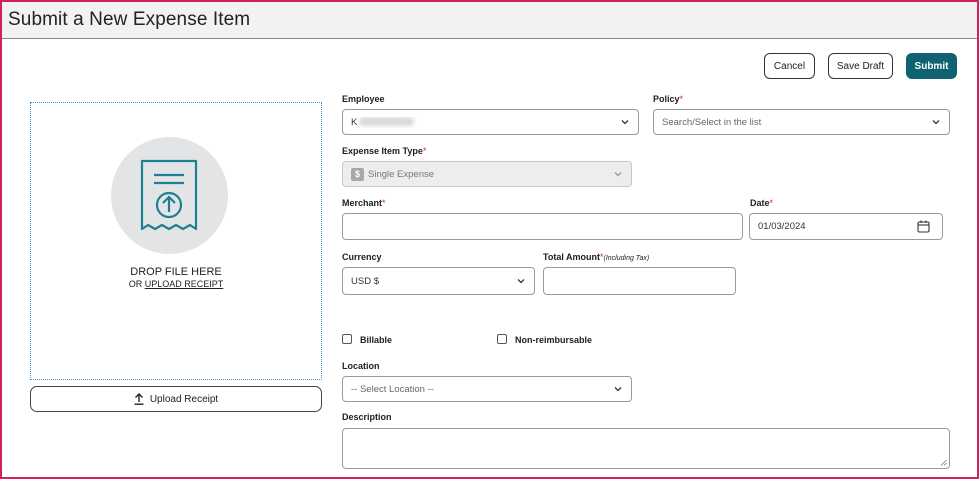  What do you see at coordinates (376, 340) in the screenshot?
I see `billable-label: Billable` at bounding box center [376, 340].